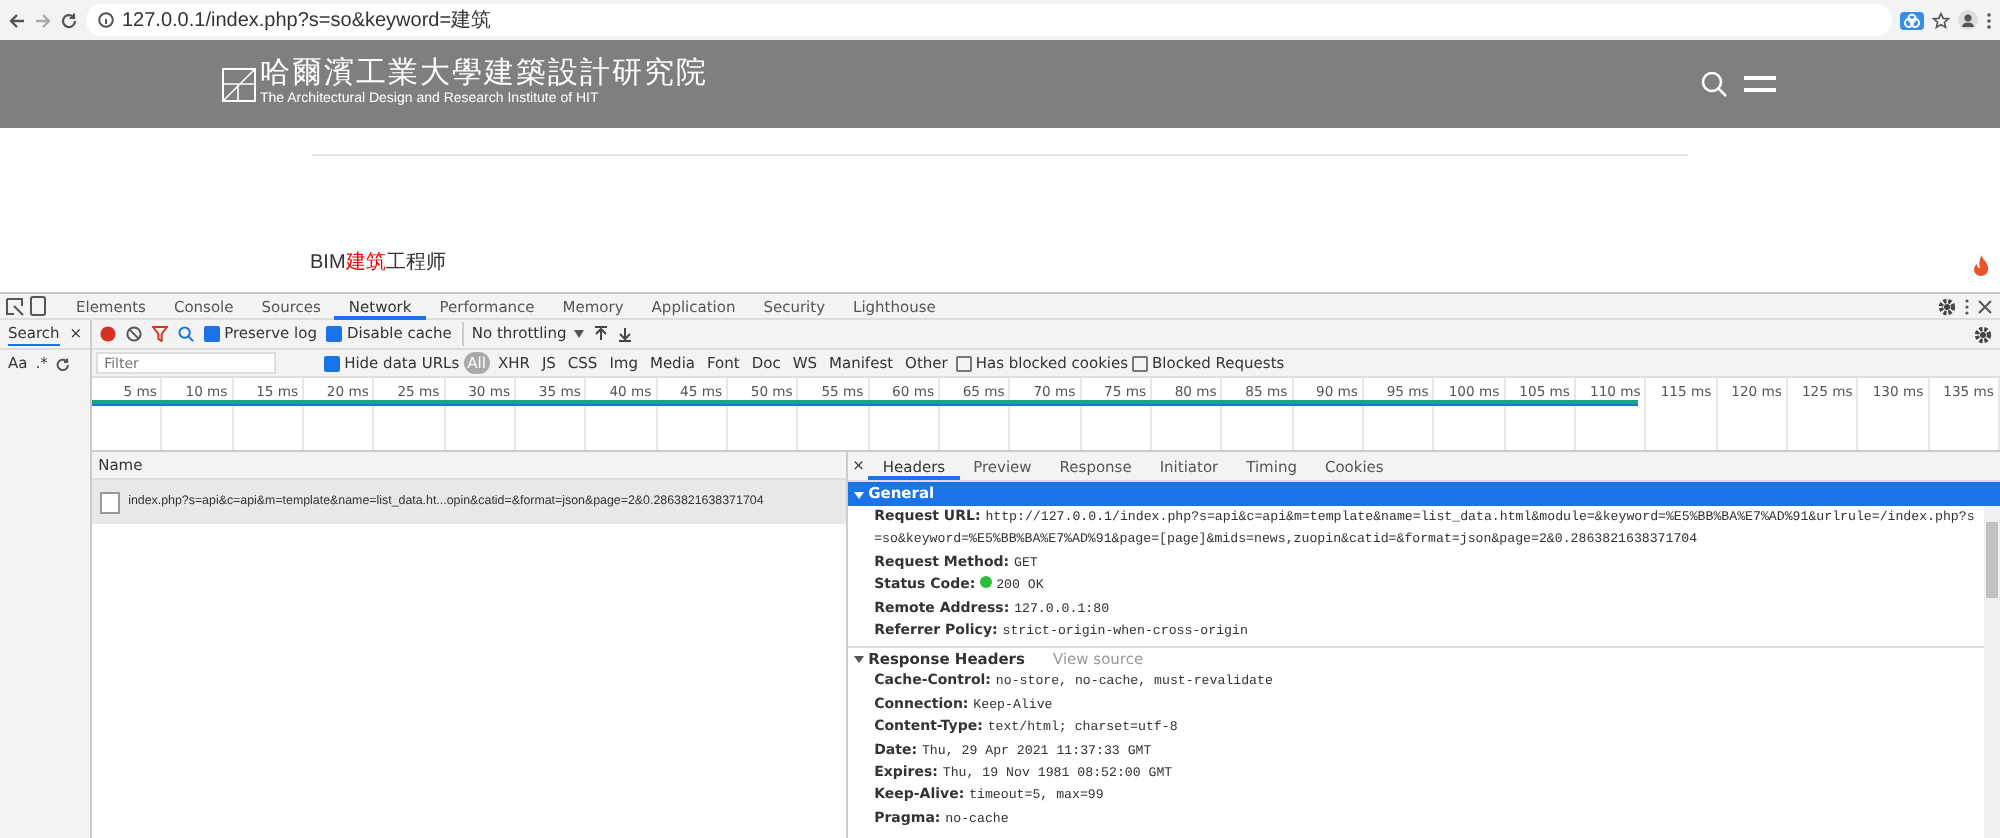  What do you see at coordinates (625, 334) in the screenshot?
I see `download-icon` at bounding box center [625, 334].